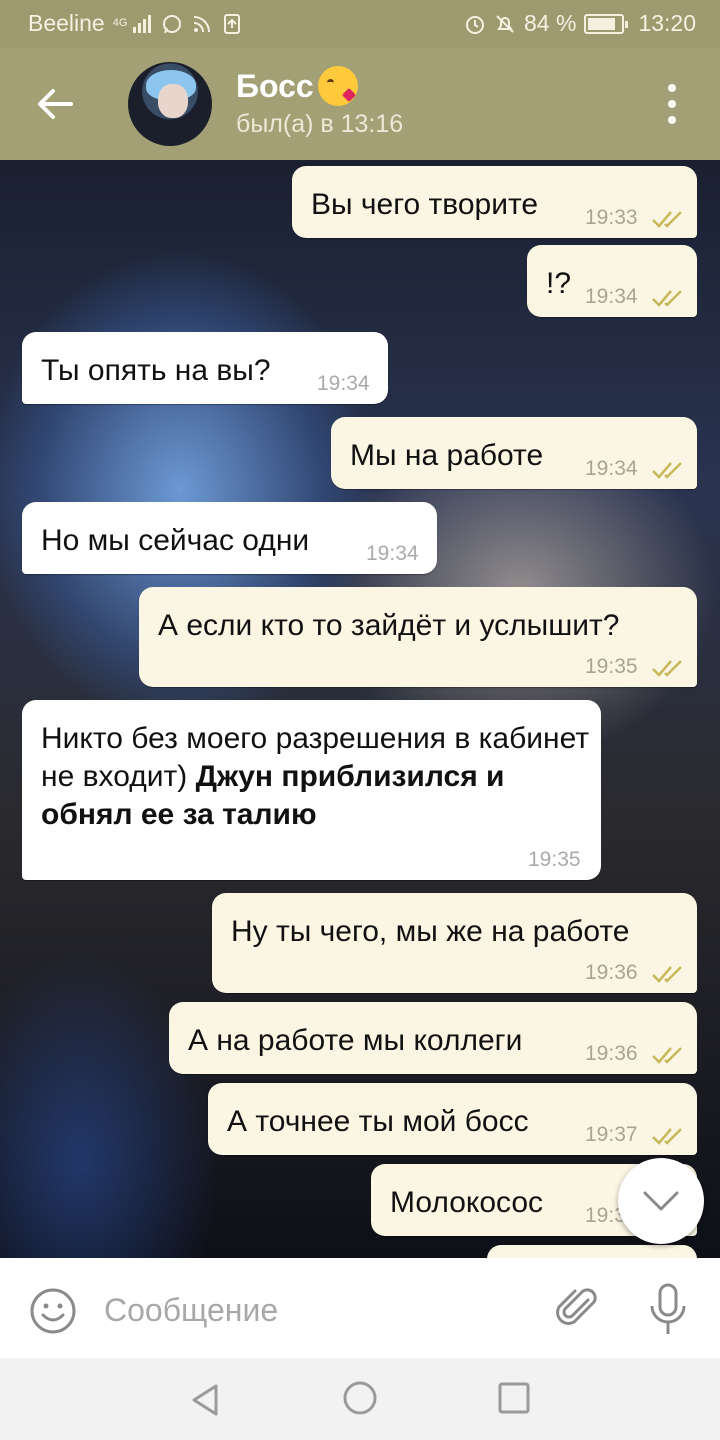 Image resolution: width=720 pixels, height=1440 pixels. I want to click on message-time: 19:37, so click(611, 1134).